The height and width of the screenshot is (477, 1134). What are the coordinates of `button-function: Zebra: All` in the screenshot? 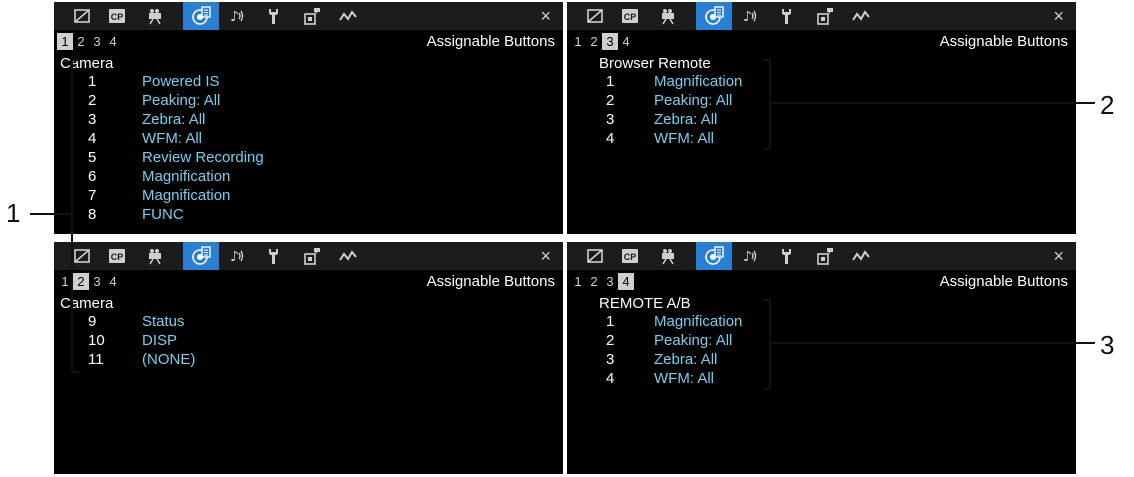 It's located at (686, 359).